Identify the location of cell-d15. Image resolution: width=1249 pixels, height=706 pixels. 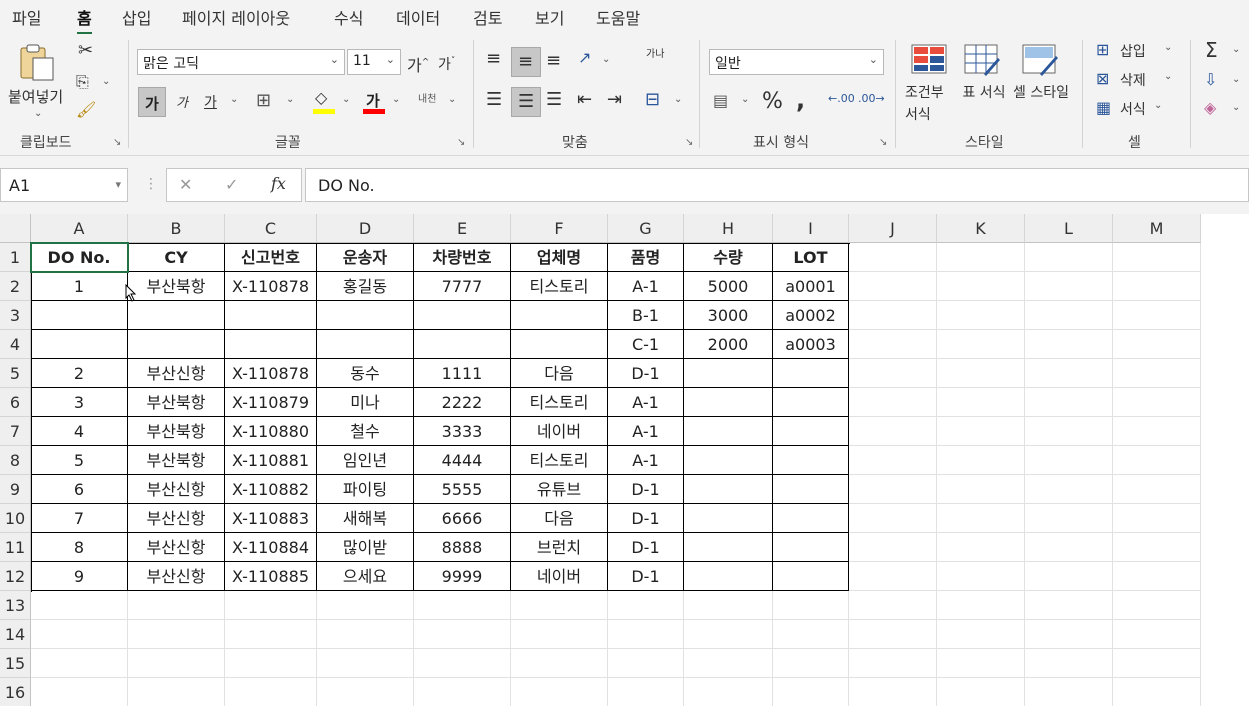
(365, 663).